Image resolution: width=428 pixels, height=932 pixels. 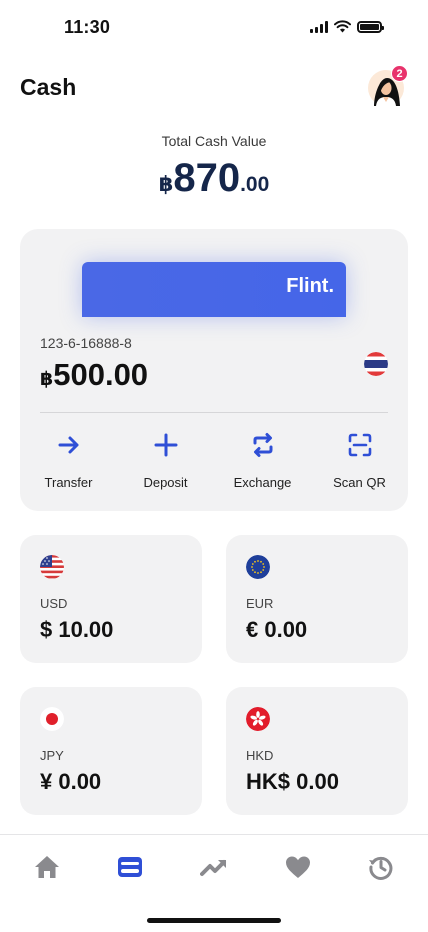 I want to click on wifi-icon, so click(x=342, y=26).